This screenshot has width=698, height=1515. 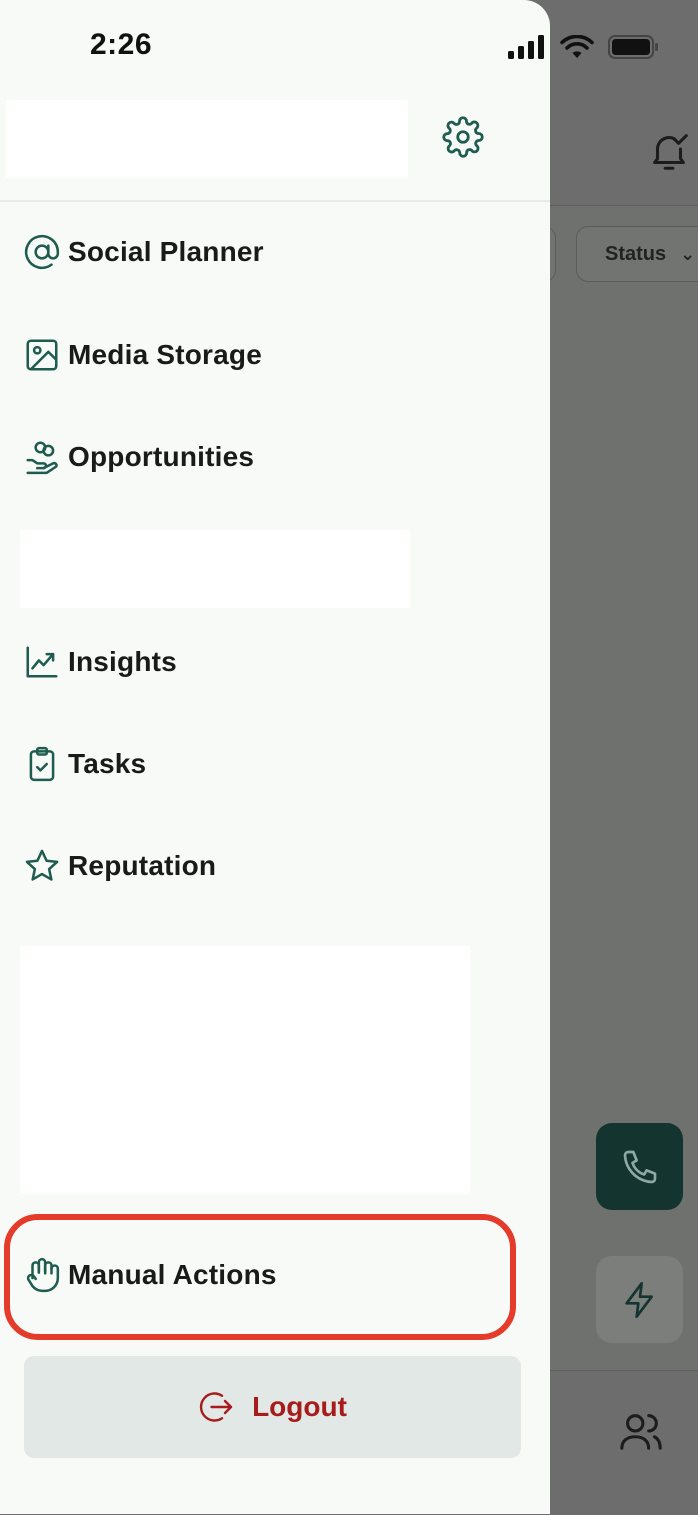 What do you see at coordinates (275, 201) in the screenshot?
I see `header-divider` at bounding box center [275, 201].